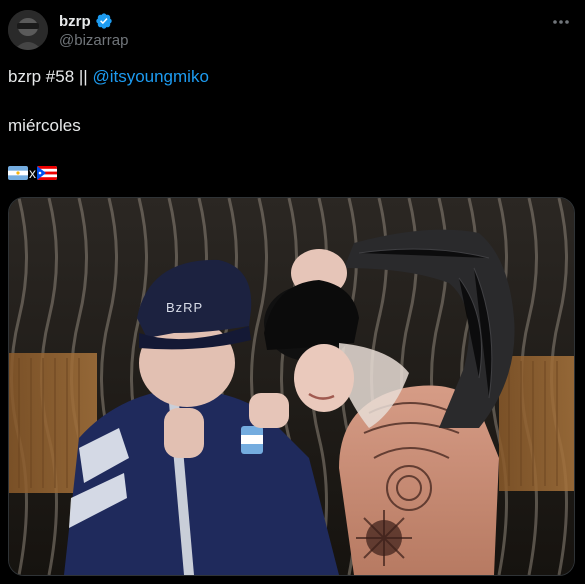  Describe the element at coordinates (561, 22) in the screenshot. I see `more-options-icon` at that location.